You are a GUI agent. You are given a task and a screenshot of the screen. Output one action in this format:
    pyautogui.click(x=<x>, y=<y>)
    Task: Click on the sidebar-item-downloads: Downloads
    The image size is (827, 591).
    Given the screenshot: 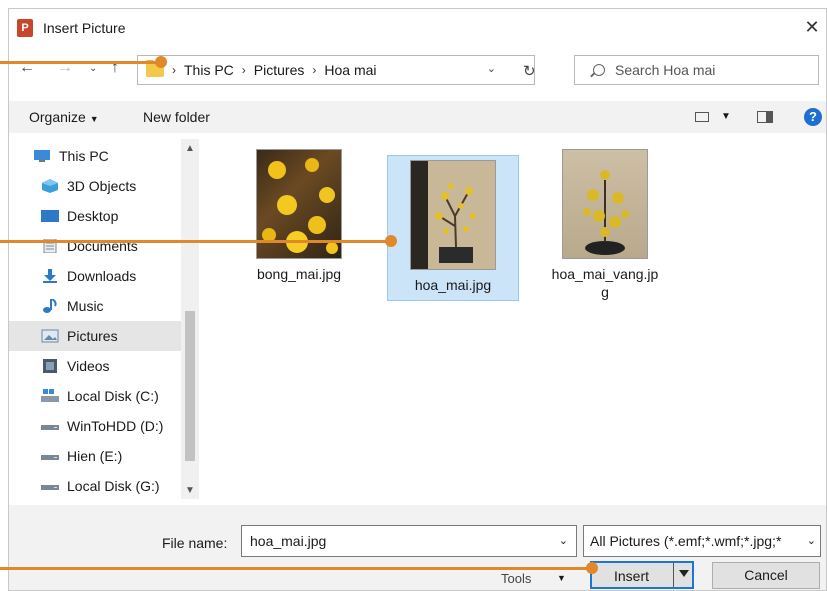 What is the action you would take?
    pyautogui.click(x=122, y=276)
    